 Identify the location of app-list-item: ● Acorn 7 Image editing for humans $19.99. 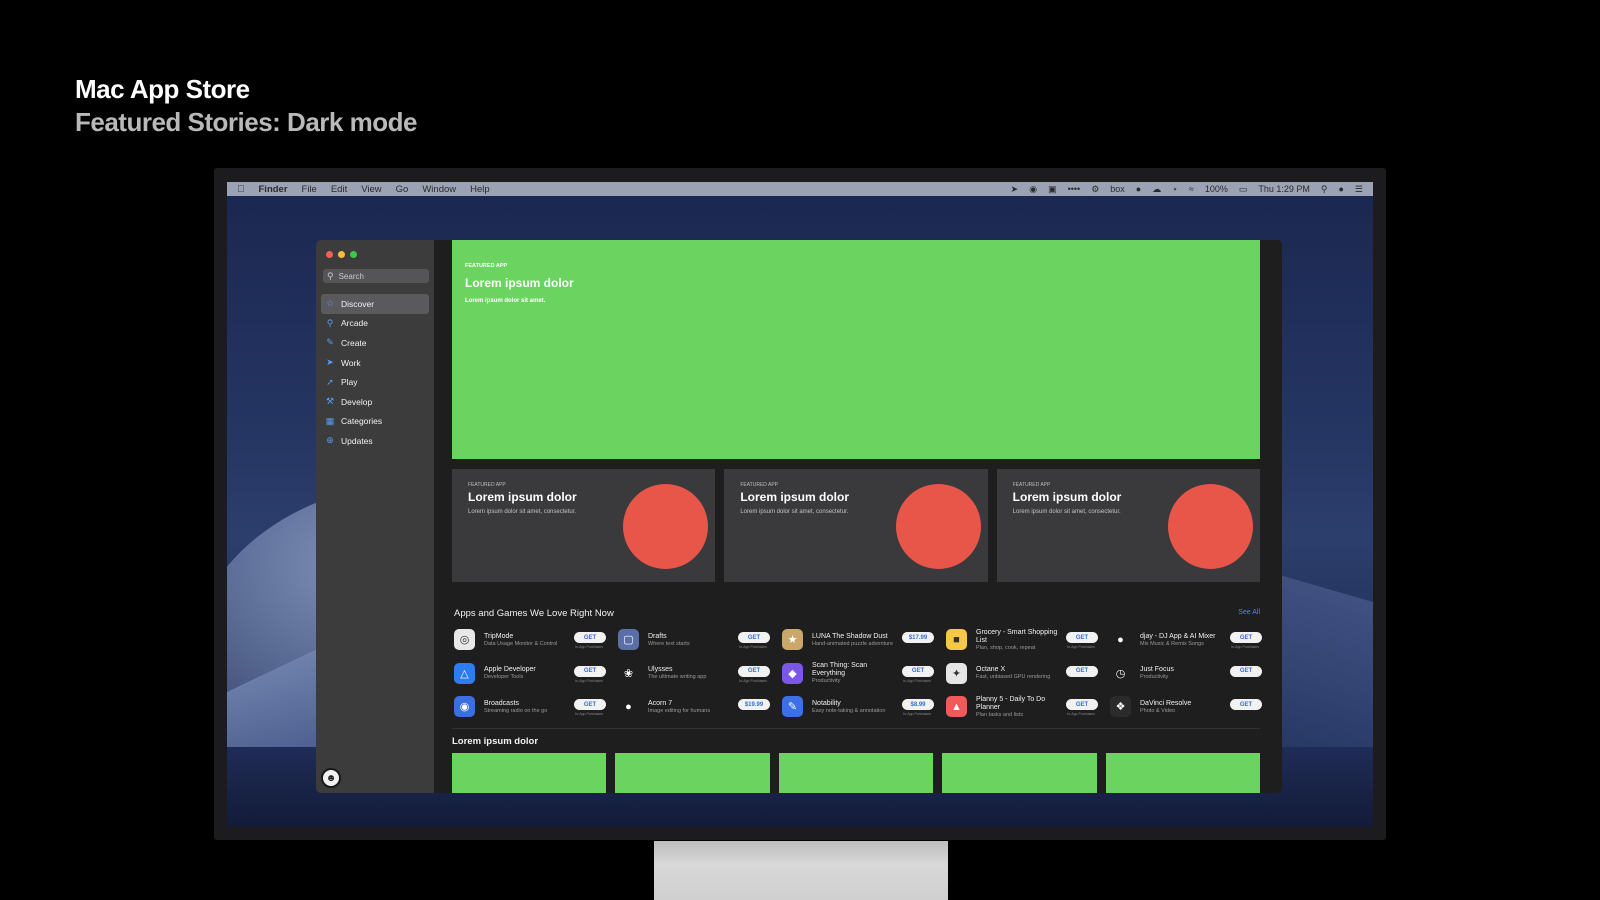
(694, 707).